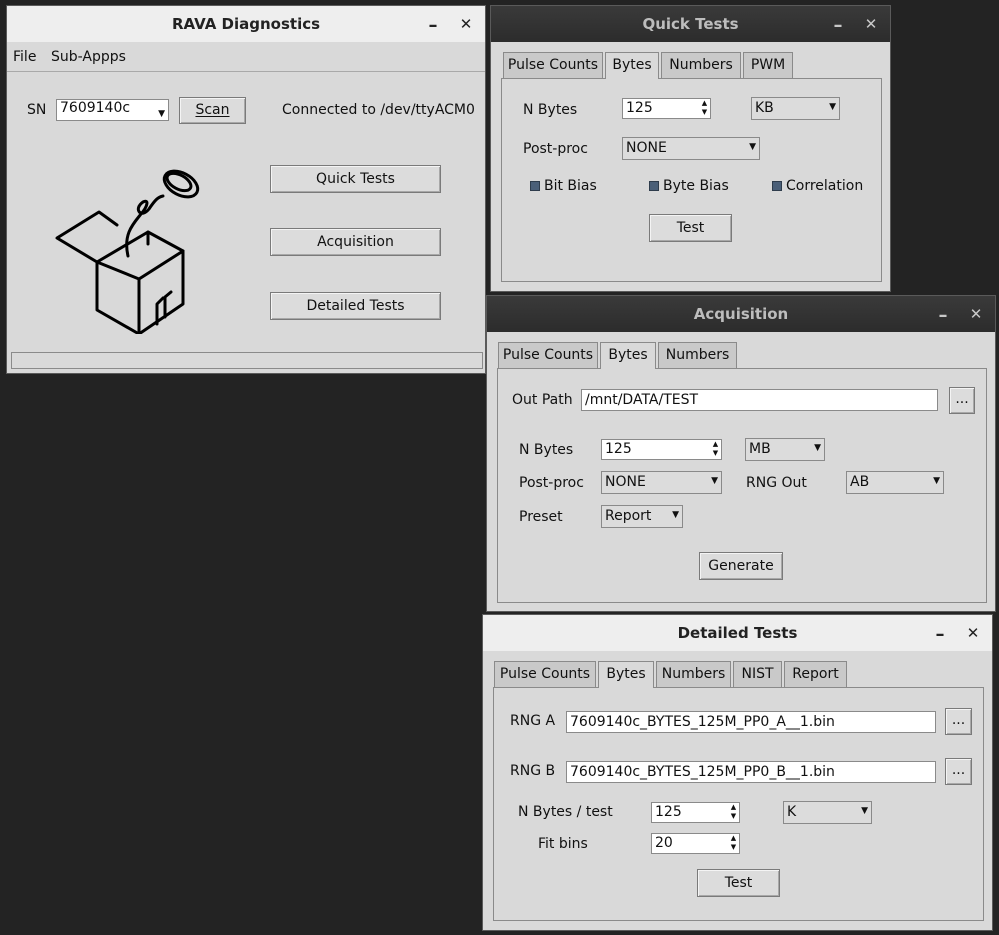  What do you see at coordinates (24, 57) in the screenshot?
I see `menu-file: File` at bounding box center [24, 57].